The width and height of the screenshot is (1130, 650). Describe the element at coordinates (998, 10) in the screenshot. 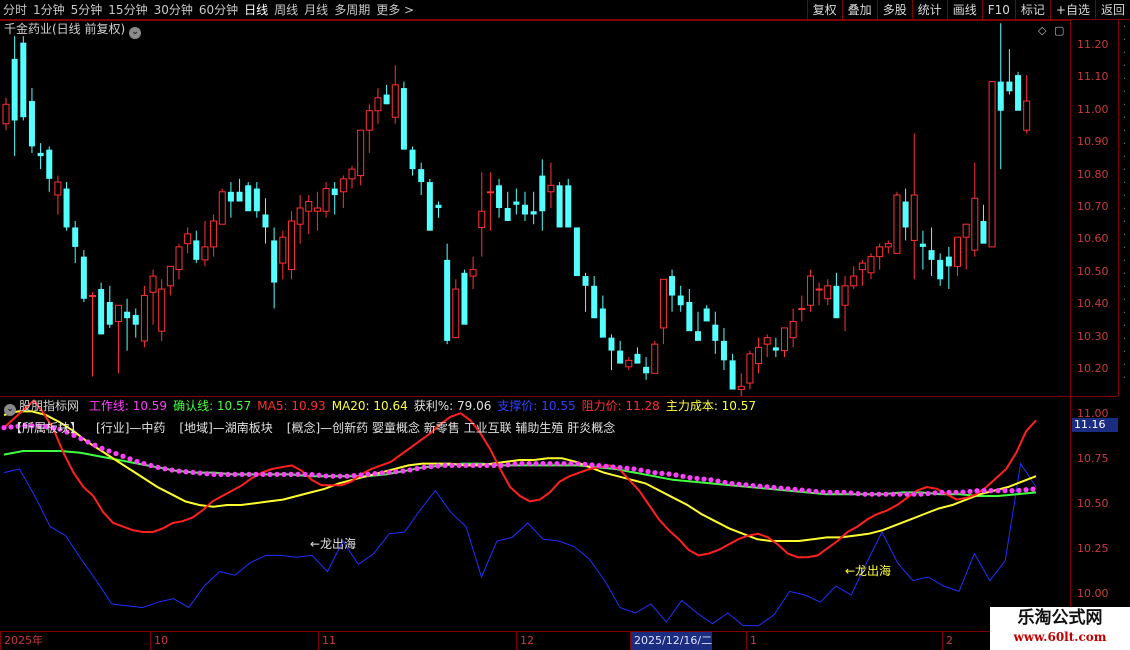

I see `tool-button: F10` at that location.